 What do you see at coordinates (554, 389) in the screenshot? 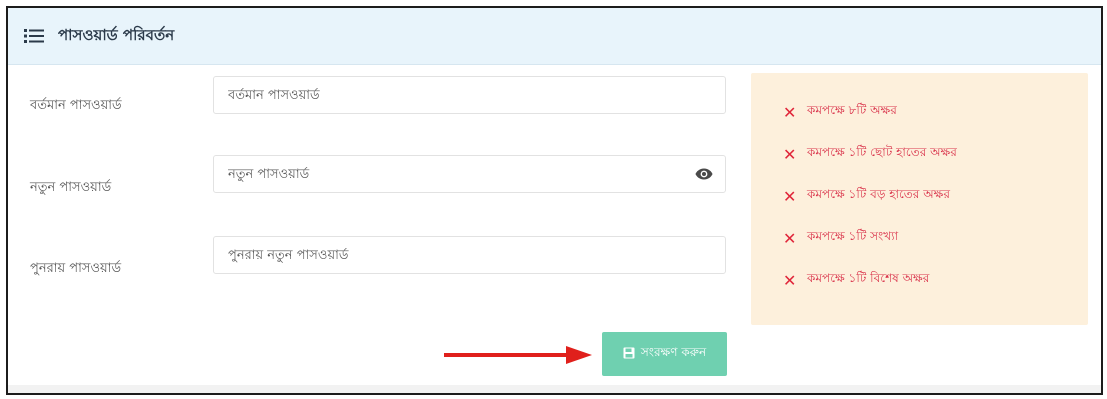
I see `card-footer-strip` at bounding box center [554, 389].